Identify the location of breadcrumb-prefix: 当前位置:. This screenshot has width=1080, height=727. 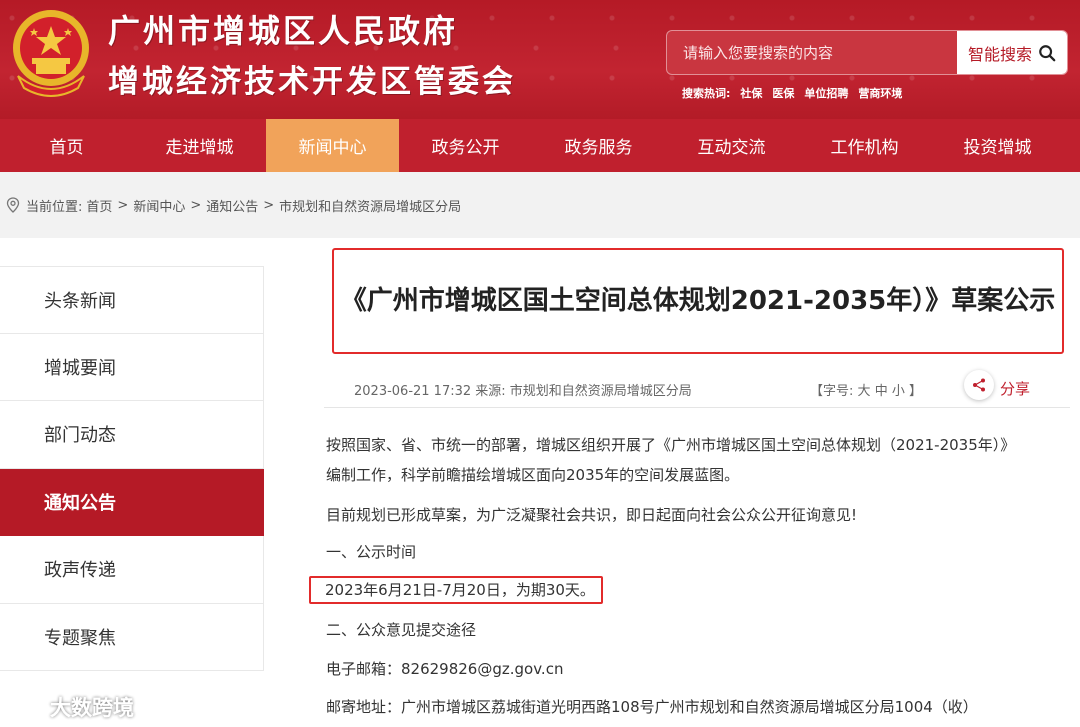
(54, 207).